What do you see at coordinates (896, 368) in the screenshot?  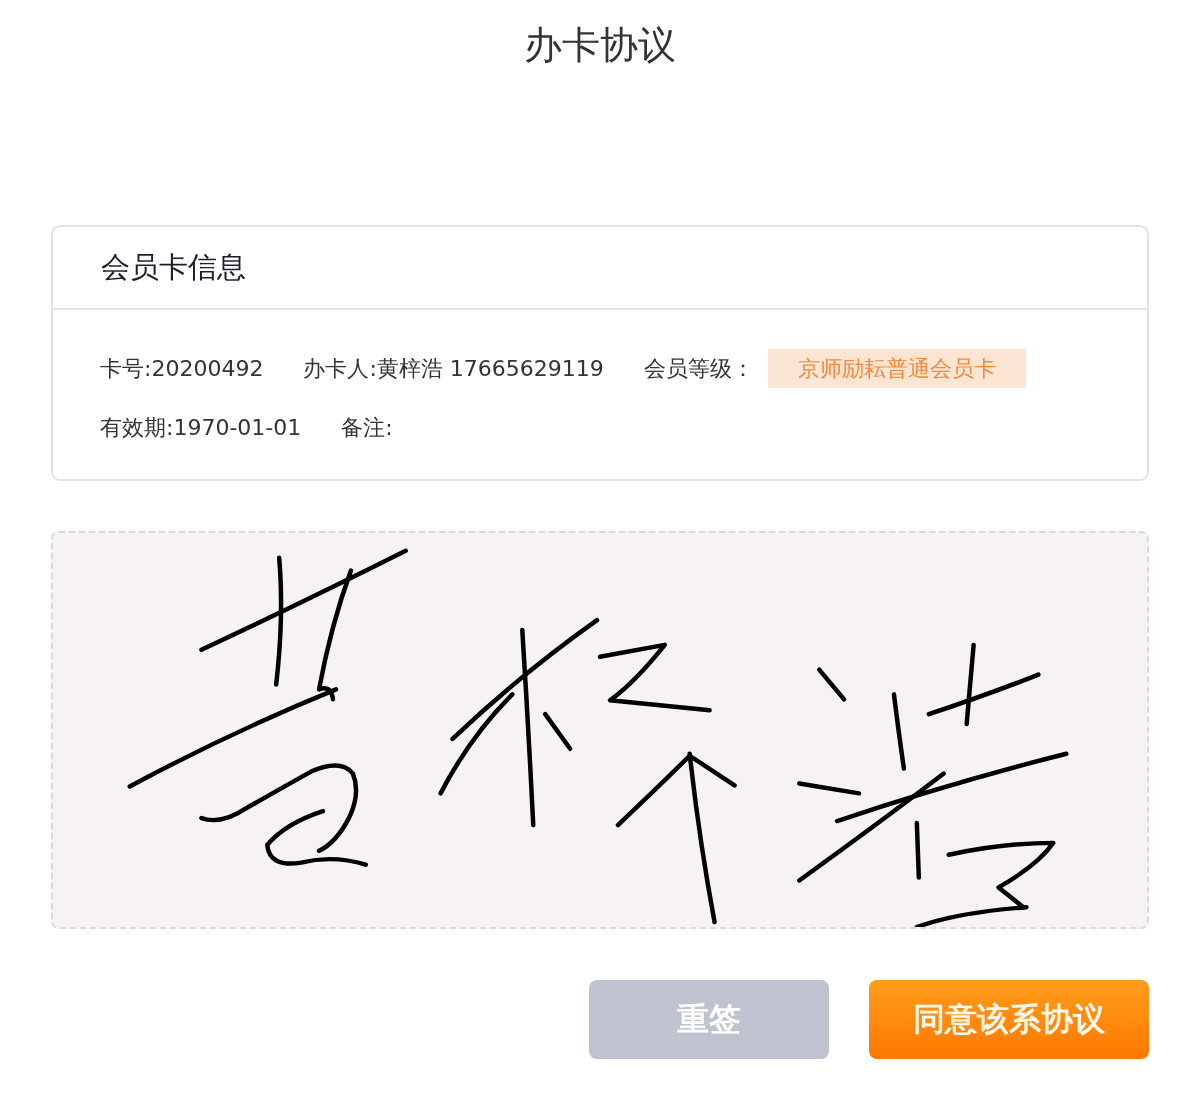 I see `member-level-tag: 京师励耘普通会员卡` at bounding box center [896, 368].